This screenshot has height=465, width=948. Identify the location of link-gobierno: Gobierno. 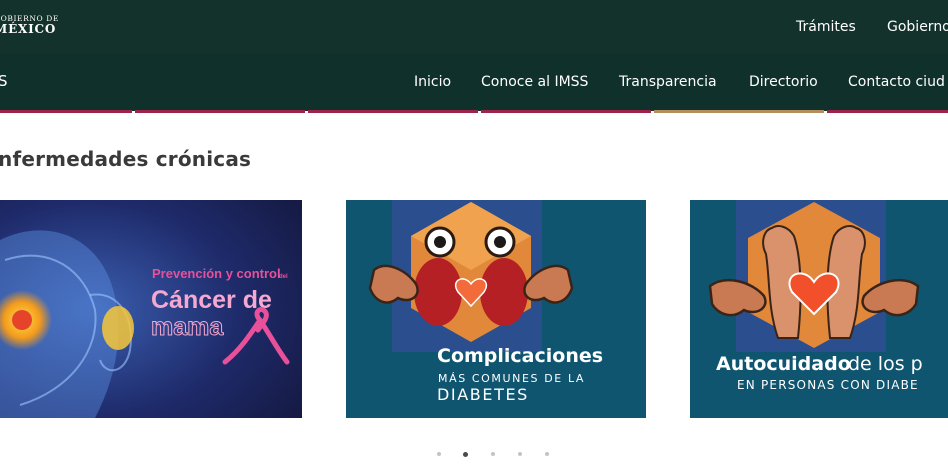
(917, 27).